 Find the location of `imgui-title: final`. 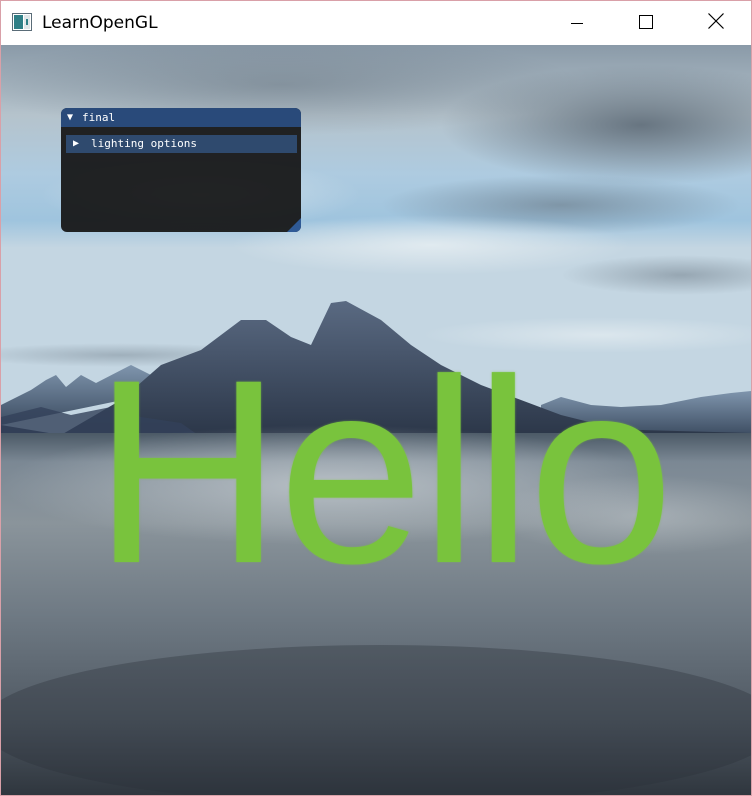

imgui-title: final is located at coordinates (99, 117).